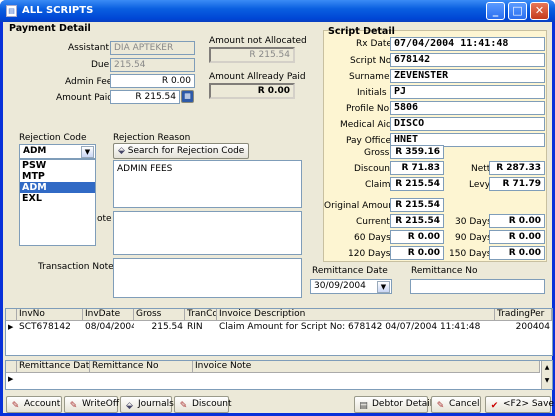 This screenshot has width=555, height=416. I want to click on rejection-reason-textarea: ADMIN FEES, so click(207, 184).